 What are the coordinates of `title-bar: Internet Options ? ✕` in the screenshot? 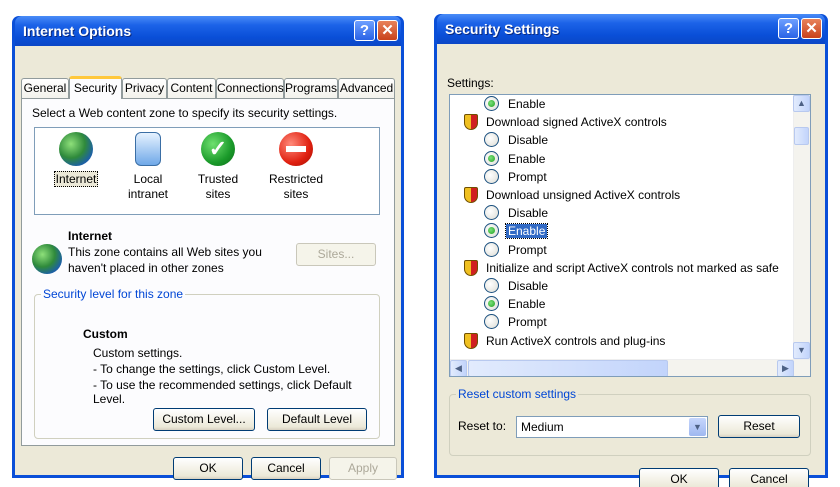 It's located at (208, 31).